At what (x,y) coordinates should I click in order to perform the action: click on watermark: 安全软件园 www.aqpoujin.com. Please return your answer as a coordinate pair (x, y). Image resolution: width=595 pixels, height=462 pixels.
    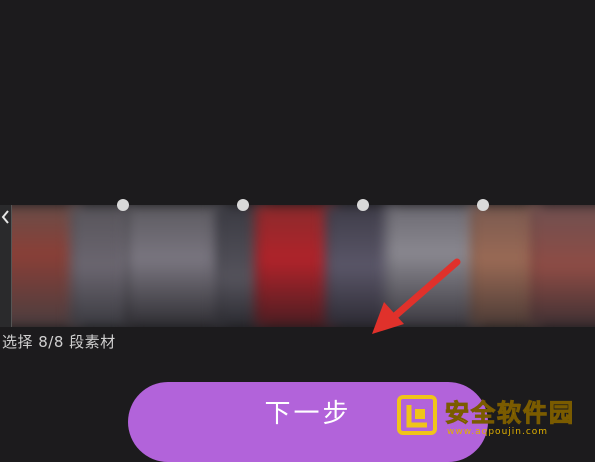
    Looking at the image, I should click on (494, 417).